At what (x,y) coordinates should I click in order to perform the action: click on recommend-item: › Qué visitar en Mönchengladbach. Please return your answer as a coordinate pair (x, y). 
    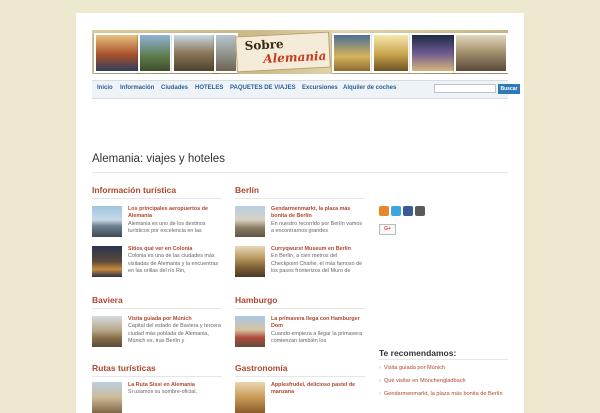
    Looking at the image, I should click on (422, 381).